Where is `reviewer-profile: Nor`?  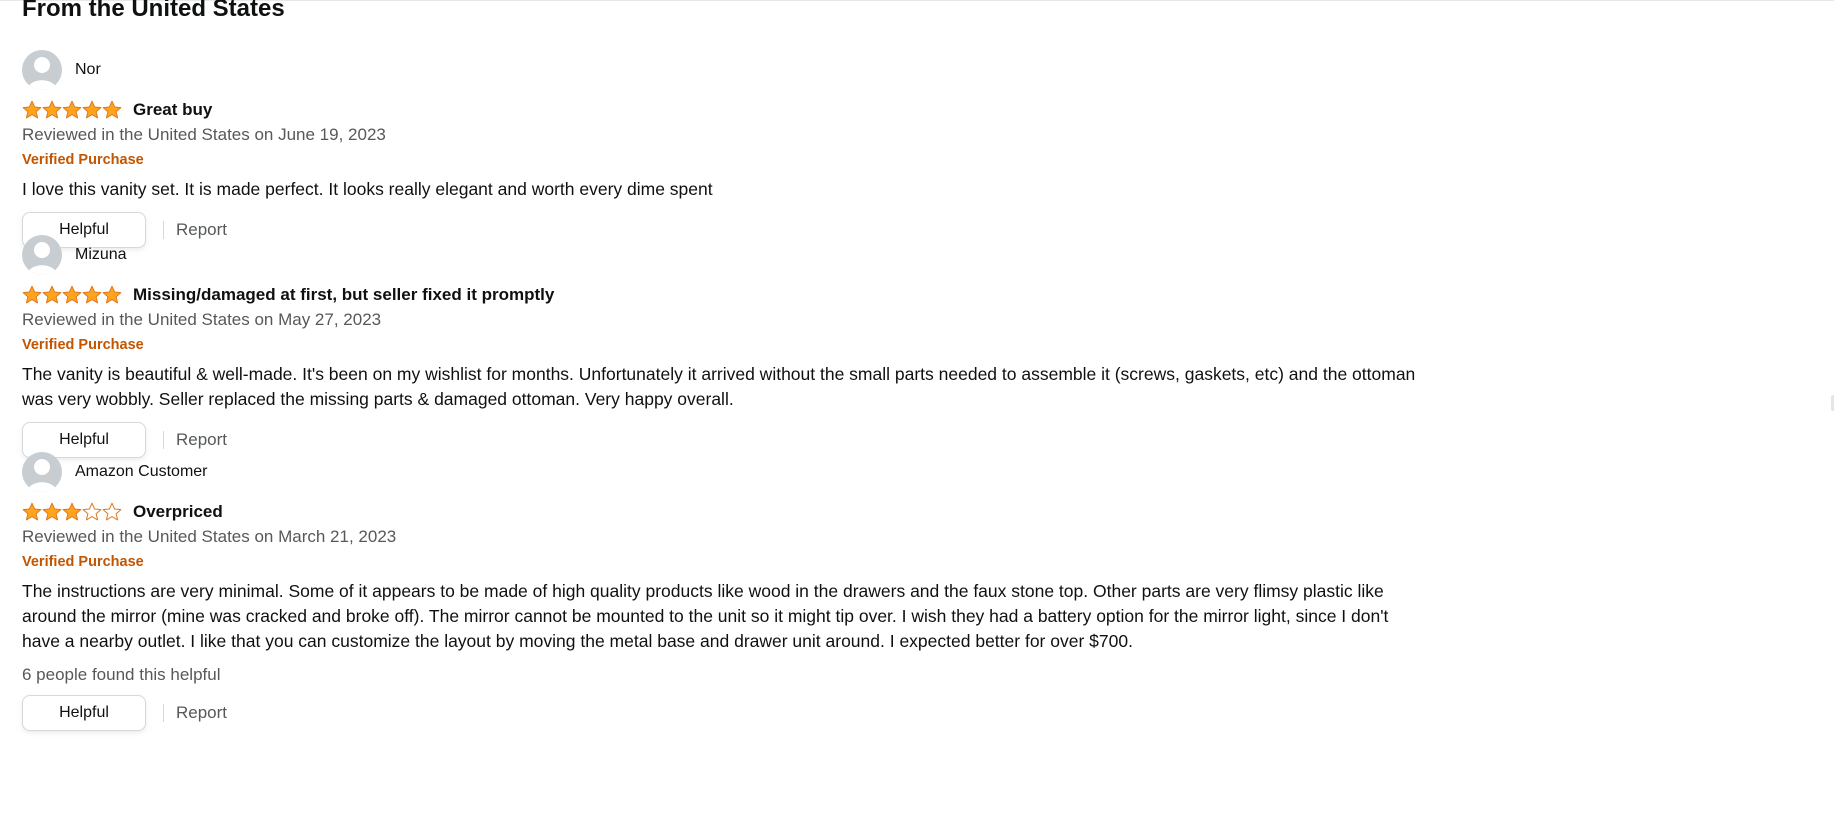
reviewer-profile: Nor is located at coordinates (722, 70).